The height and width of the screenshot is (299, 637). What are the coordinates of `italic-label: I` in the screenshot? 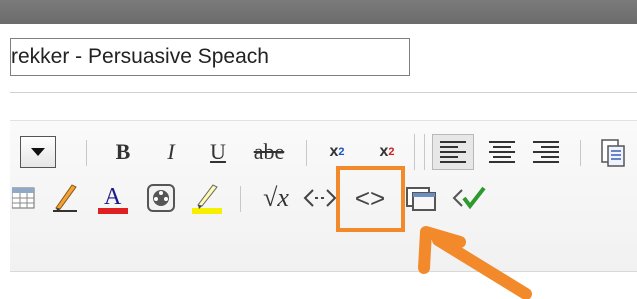 It's located at (171, 151).